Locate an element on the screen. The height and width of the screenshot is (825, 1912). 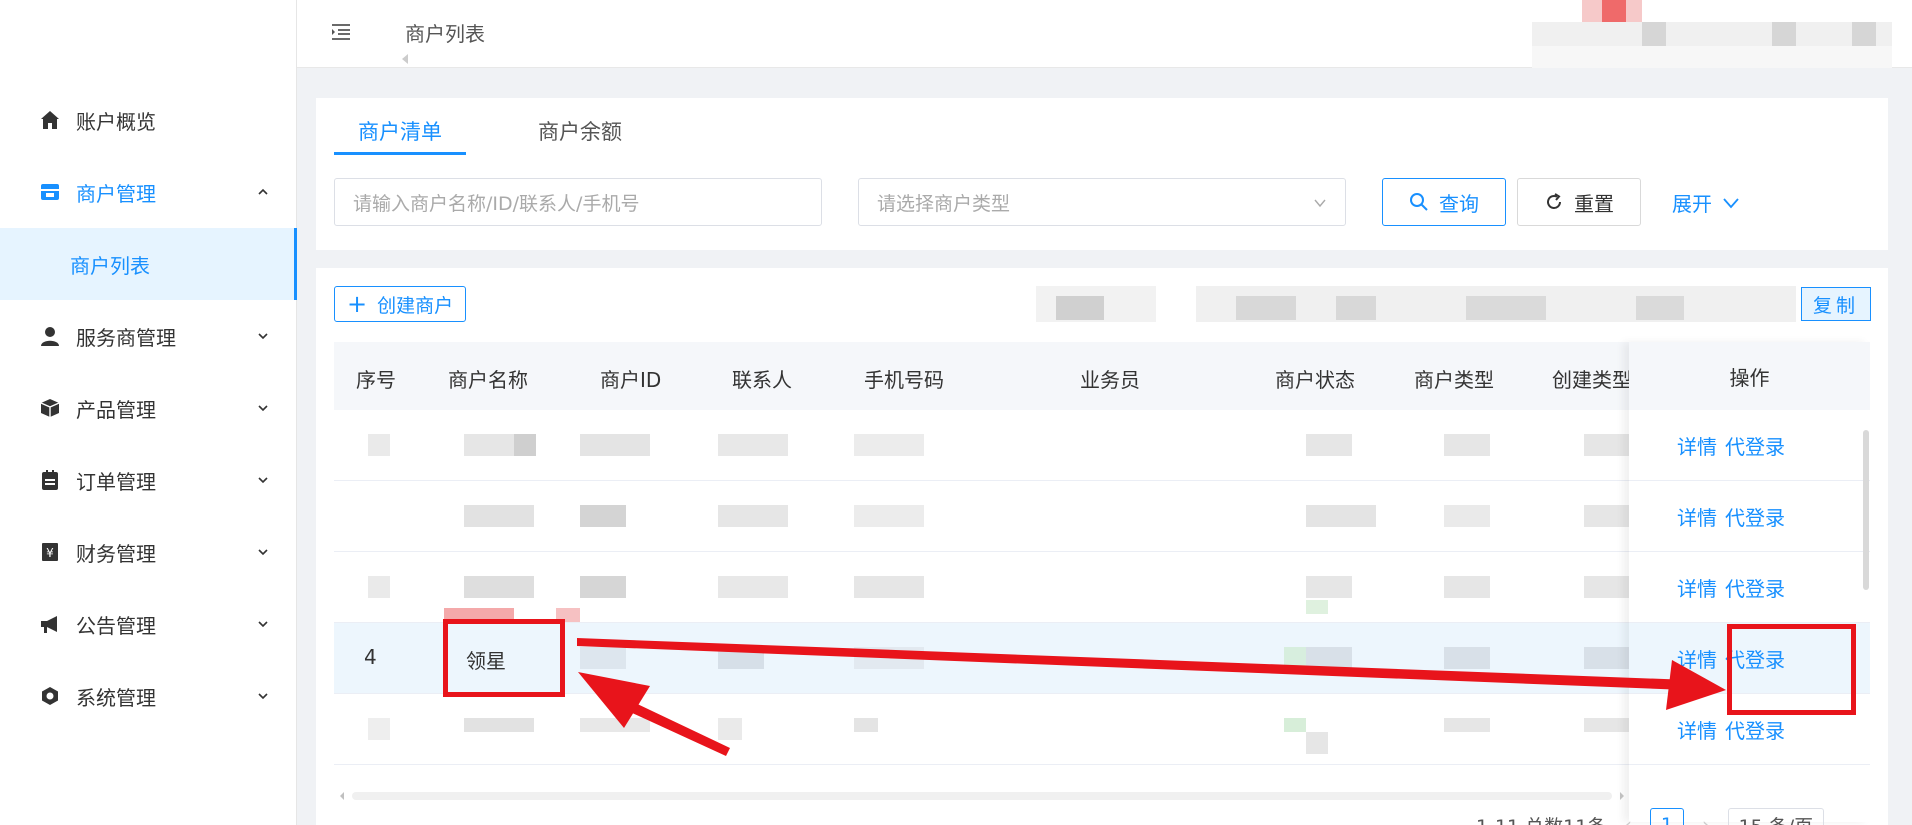
sidebar-item-merchant-management: 商户管理 is located at coordinates (148, 192).